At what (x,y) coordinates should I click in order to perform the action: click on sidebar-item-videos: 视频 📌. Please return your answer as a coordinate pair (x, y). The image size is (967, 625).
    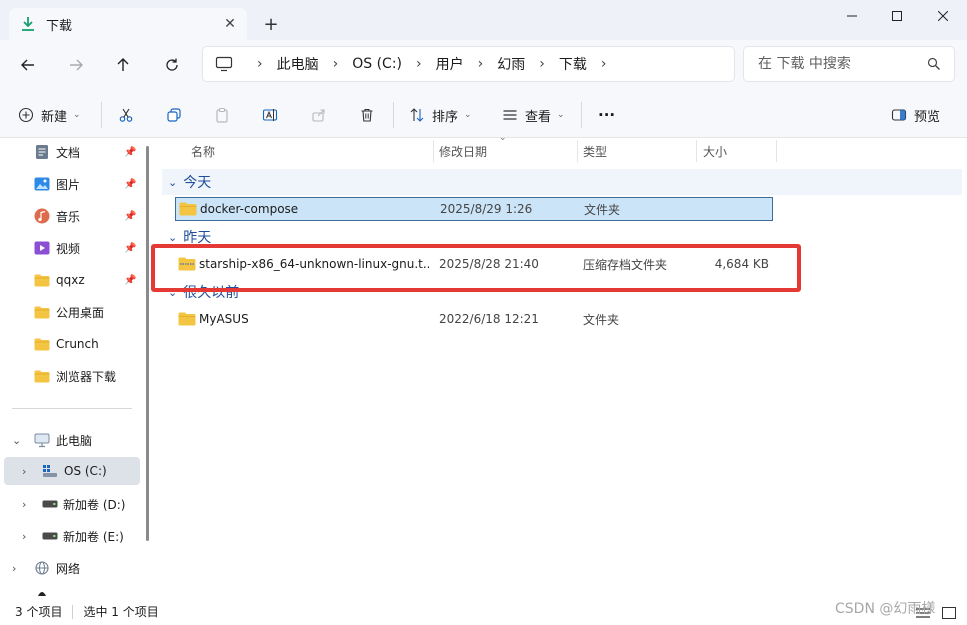
    Looking at the image, I should click on (71, 248).